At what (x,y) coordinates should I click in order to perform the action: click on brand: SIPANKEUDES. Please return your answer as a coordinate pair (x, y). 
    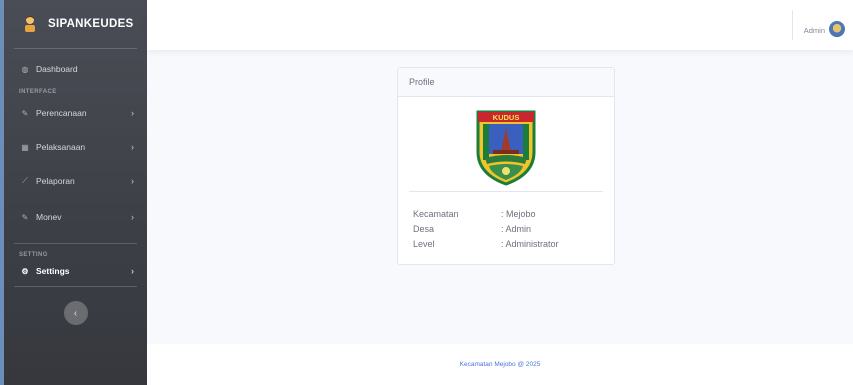
    Looking at the image, I should click on (75, 24).